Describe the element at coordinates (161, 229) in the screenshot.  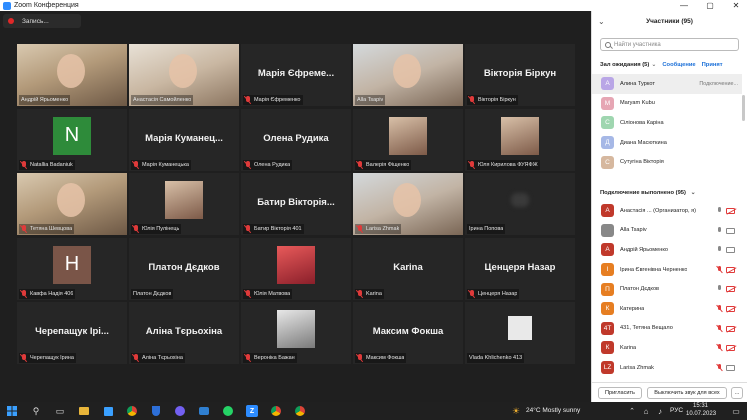
I see `participant-name: Юлія Пулінець` at that location.